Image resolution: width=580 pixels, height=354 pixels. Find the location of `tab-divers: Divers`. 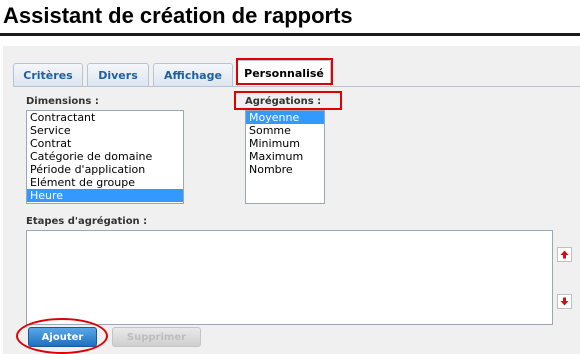

tab-divers: Divers is located at coordinates (118, 74).